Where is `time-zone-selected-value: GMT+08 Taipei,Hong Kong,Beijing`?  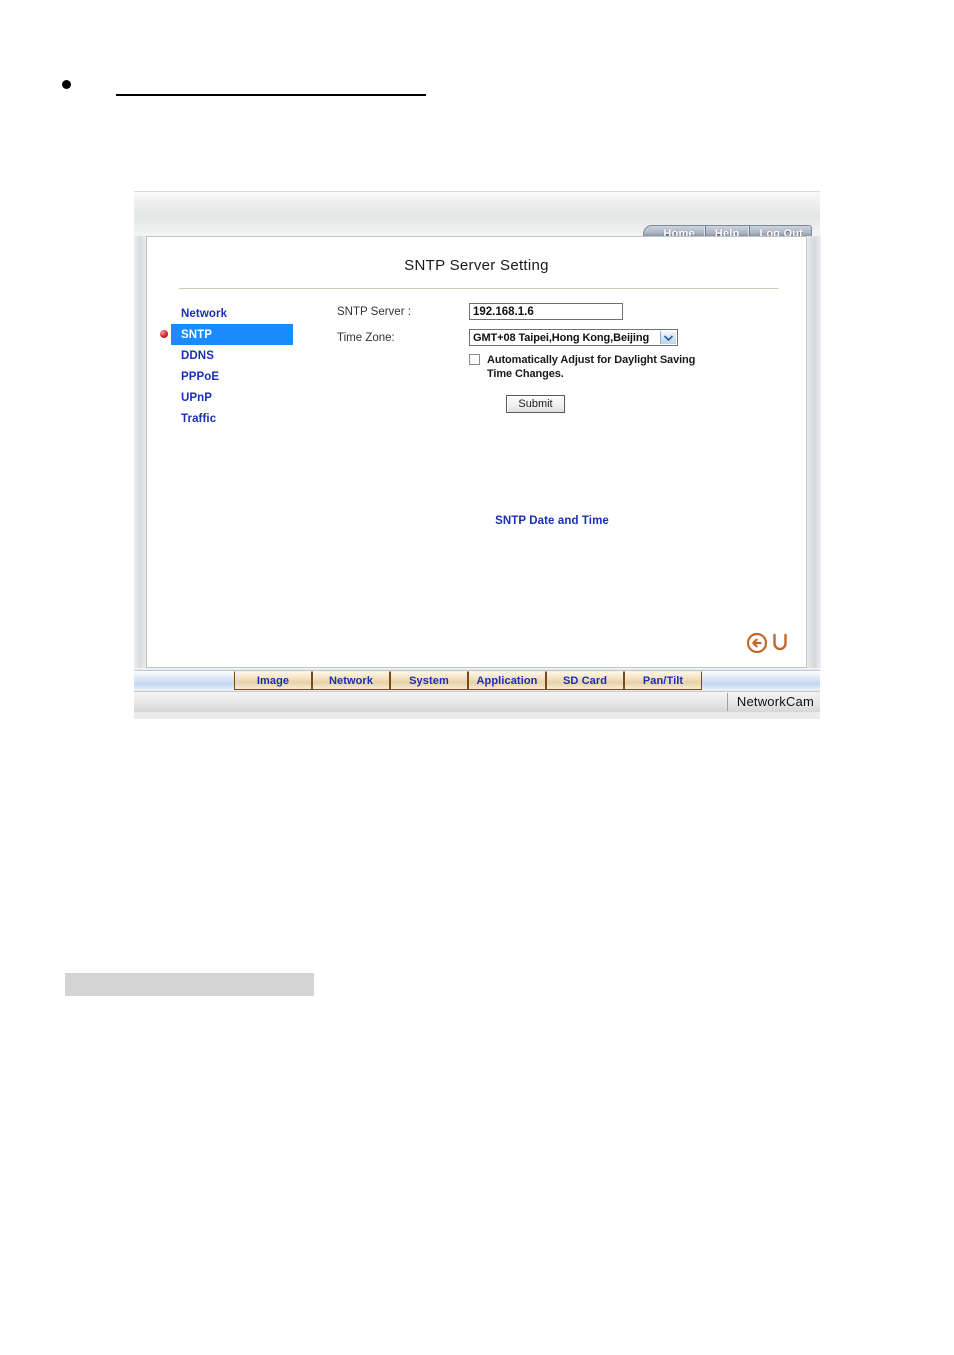
time-zone-selected-value: GMT+08 Taipei,Hong Kong,Beijing is located at coordinates (561, 337).